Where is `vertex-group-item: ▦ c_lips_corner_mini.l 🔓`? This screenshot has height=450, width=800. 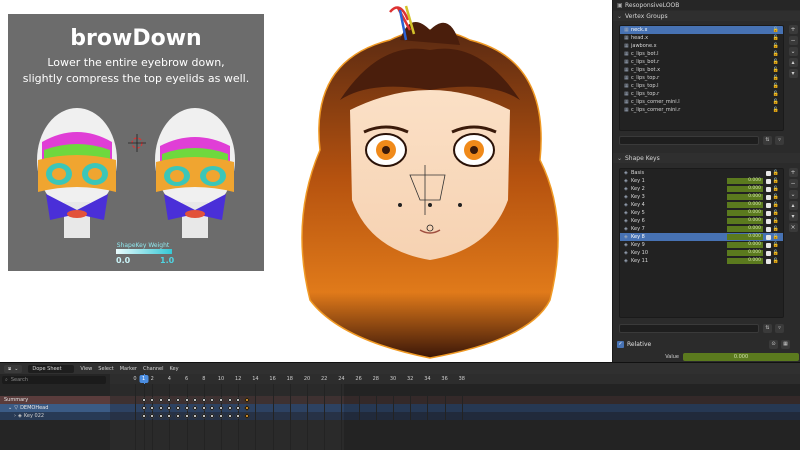
vertex-group-item: ▦ c_lips_corner_mini.l 🔓 is located at coordinates (701, 102).